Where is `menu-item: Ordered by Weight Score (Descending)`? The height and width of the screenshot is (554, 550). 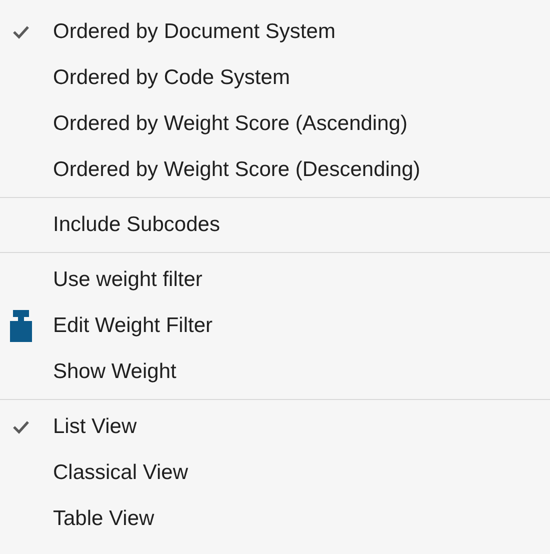 menu-item: Ordered by Weight Score (Descending) is located at coordinates (275, 170).